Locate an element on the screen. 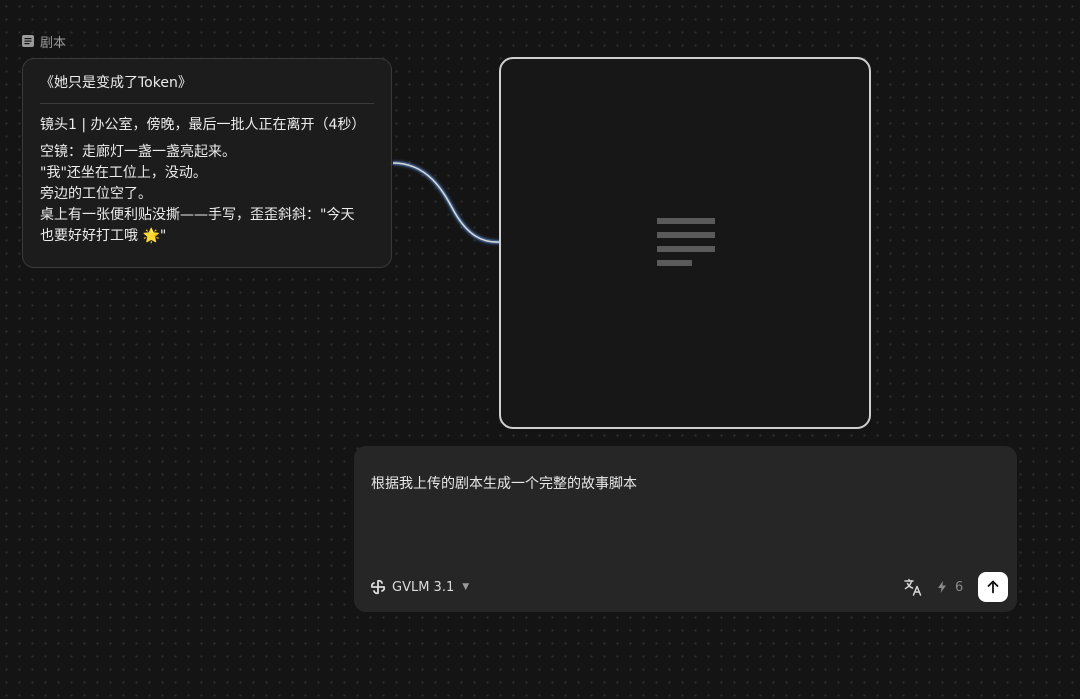 The image size is (1080, 699). script-line: 空镜：走廊灯一盏一盏亮起来。 is located at coordinates (138, 152).